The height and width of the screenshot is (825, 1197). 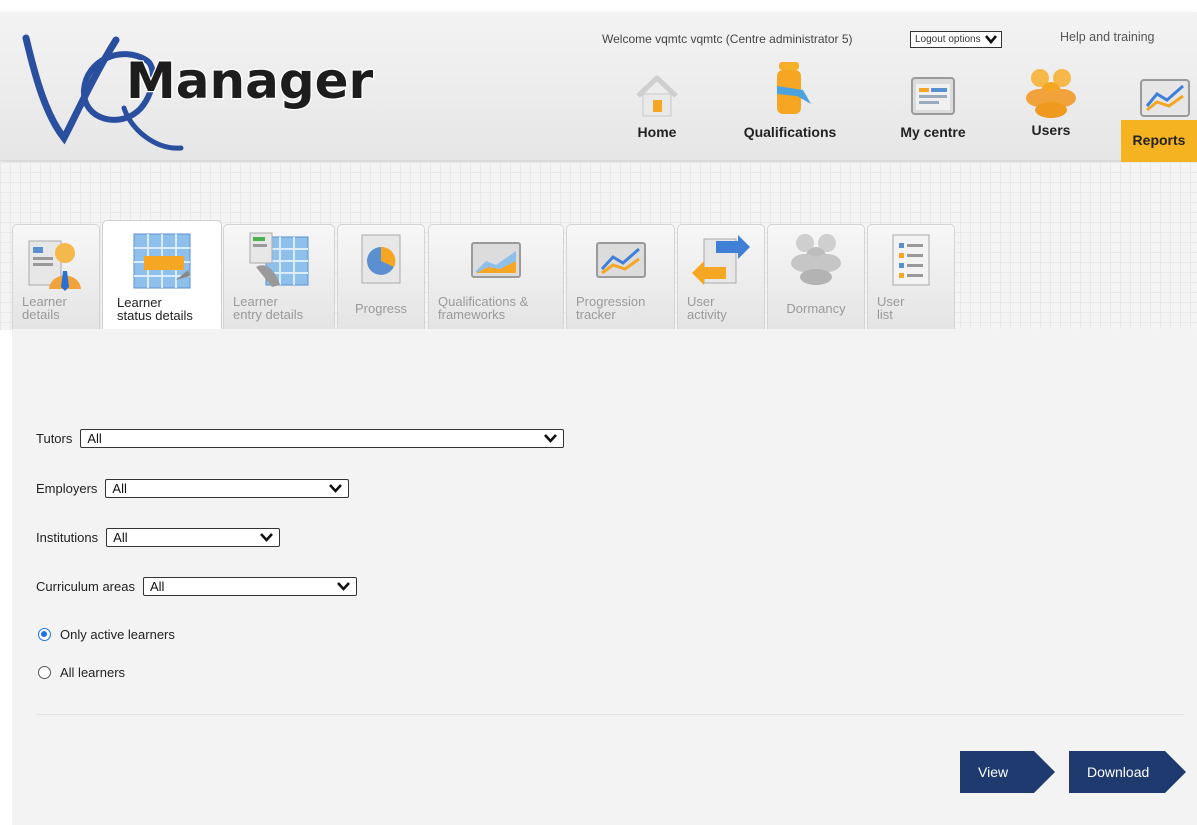 I want to click on home-icon, so click(x=657, y=96).